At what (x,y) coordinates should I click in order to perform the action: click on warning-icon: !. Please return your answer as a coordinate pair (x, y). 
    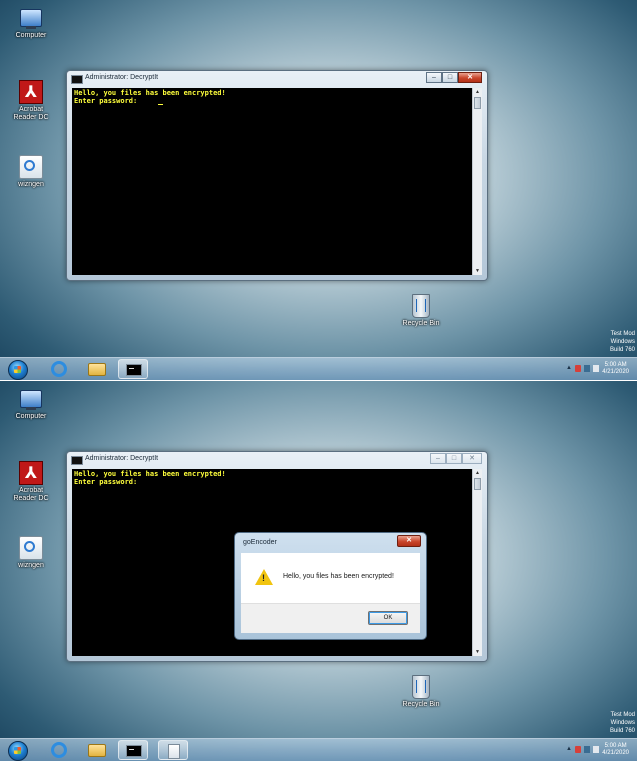
    Looking at the image, I should click on (264, 577).